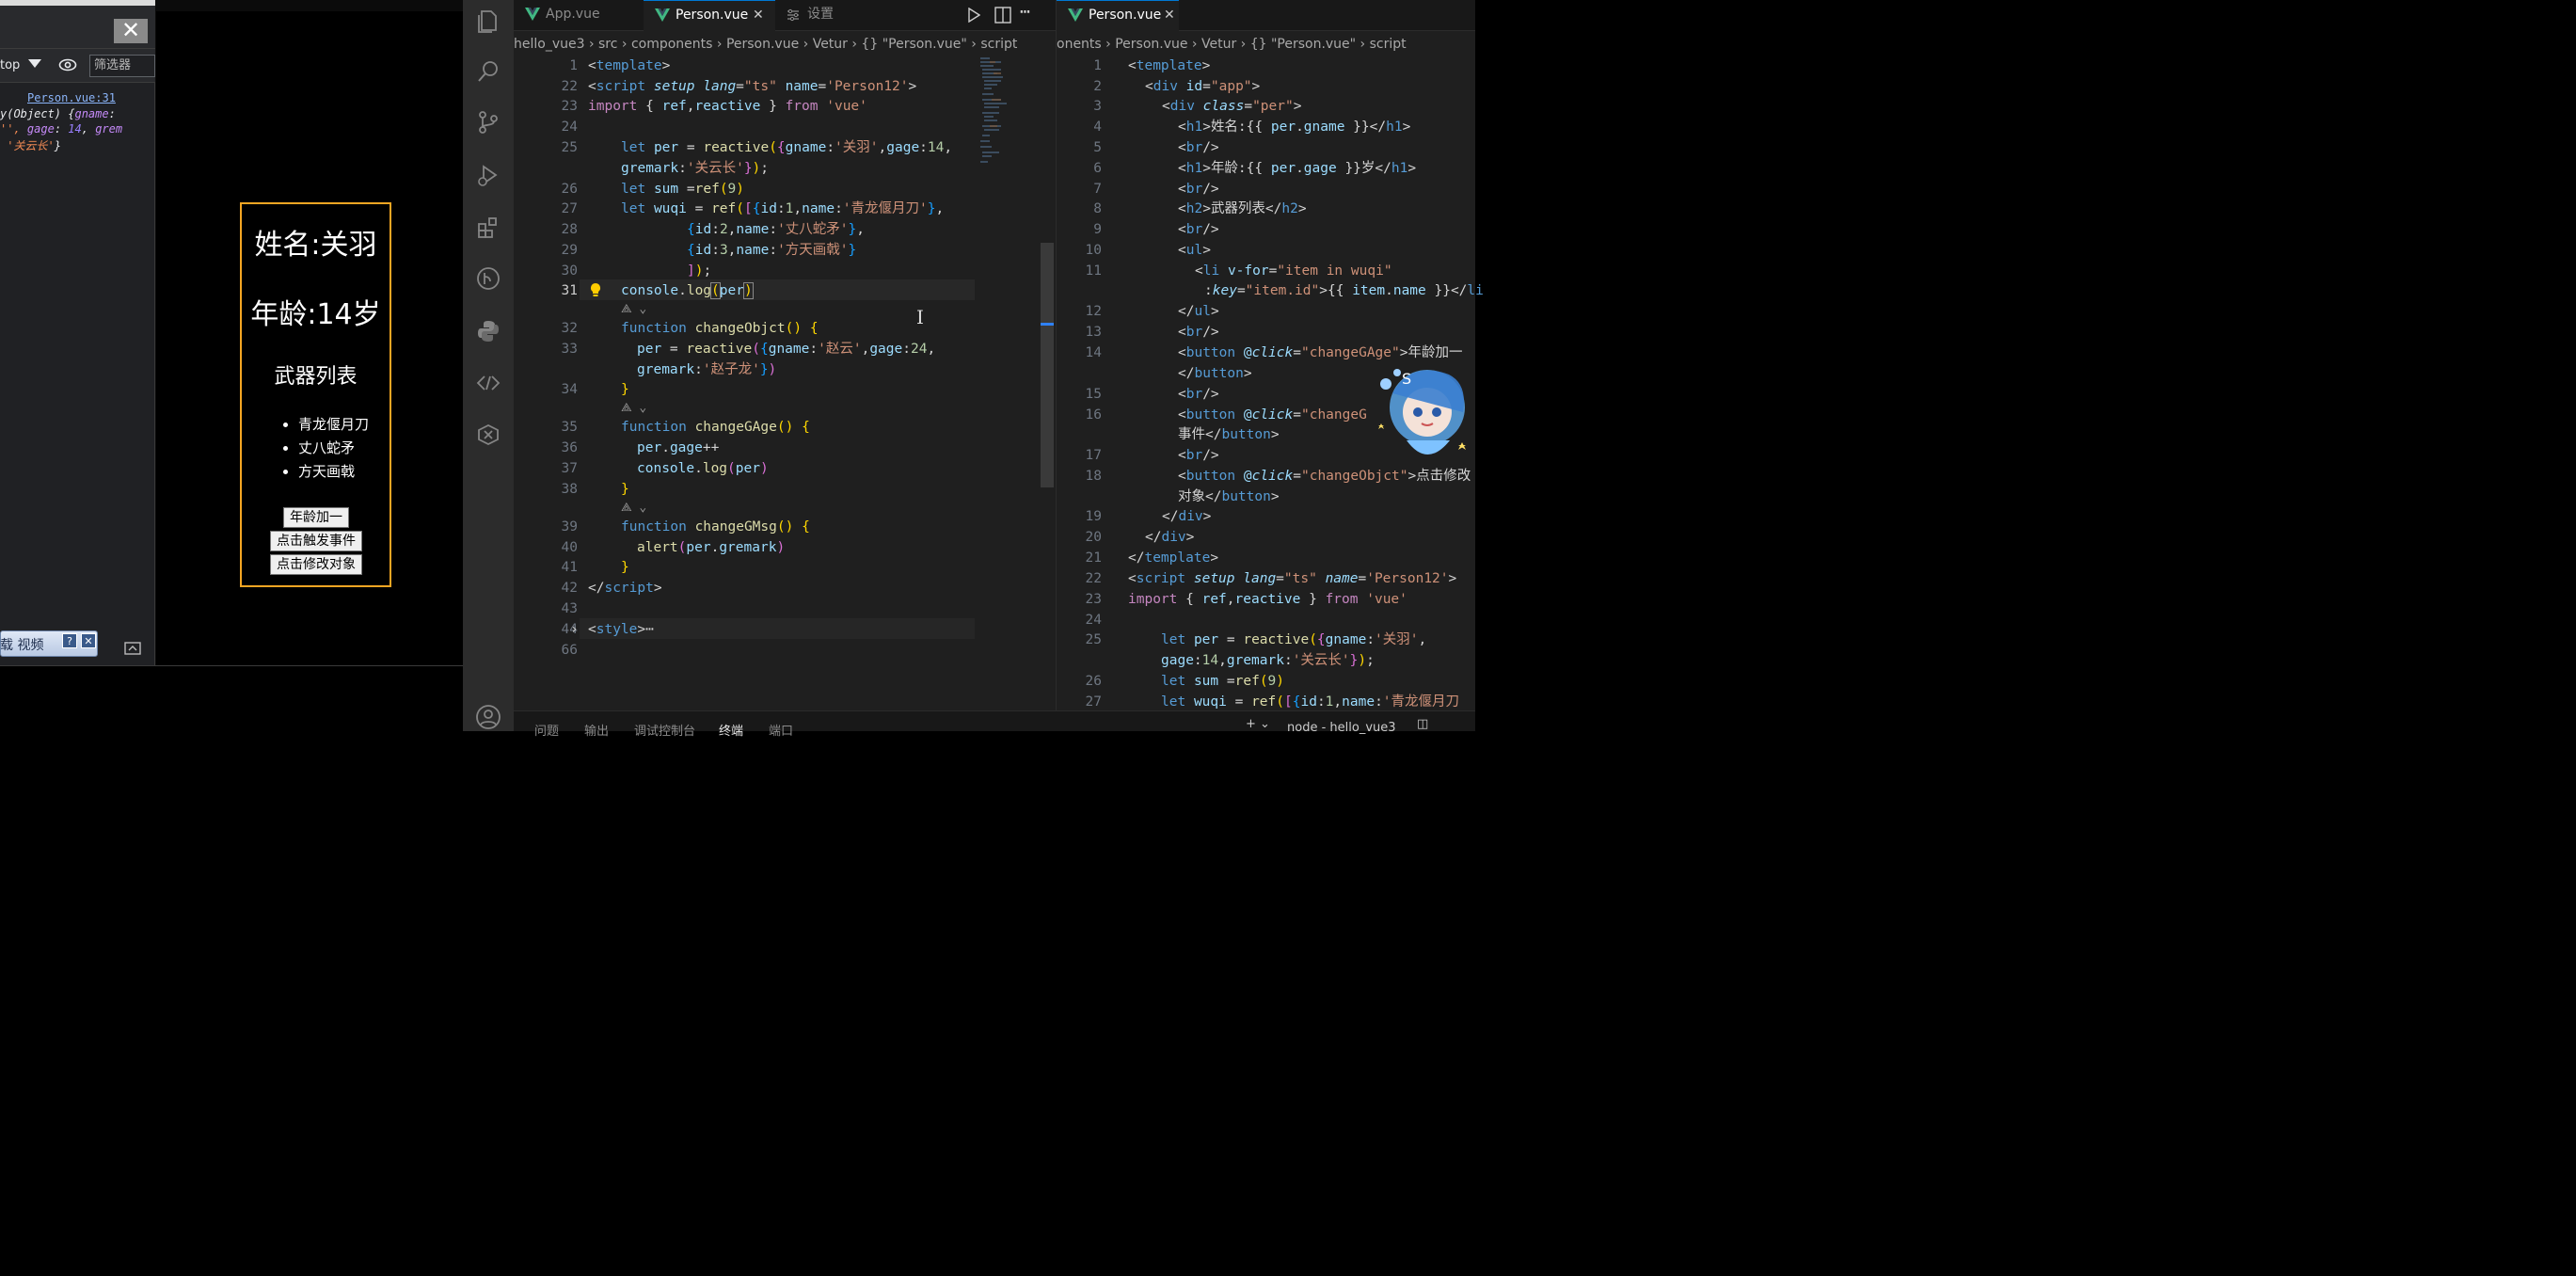 The image size is (2576, 1276). Describe the element at coordinates (1273, 415) in the screenshot. I see `code-line: <button @click="changeG` at that location.